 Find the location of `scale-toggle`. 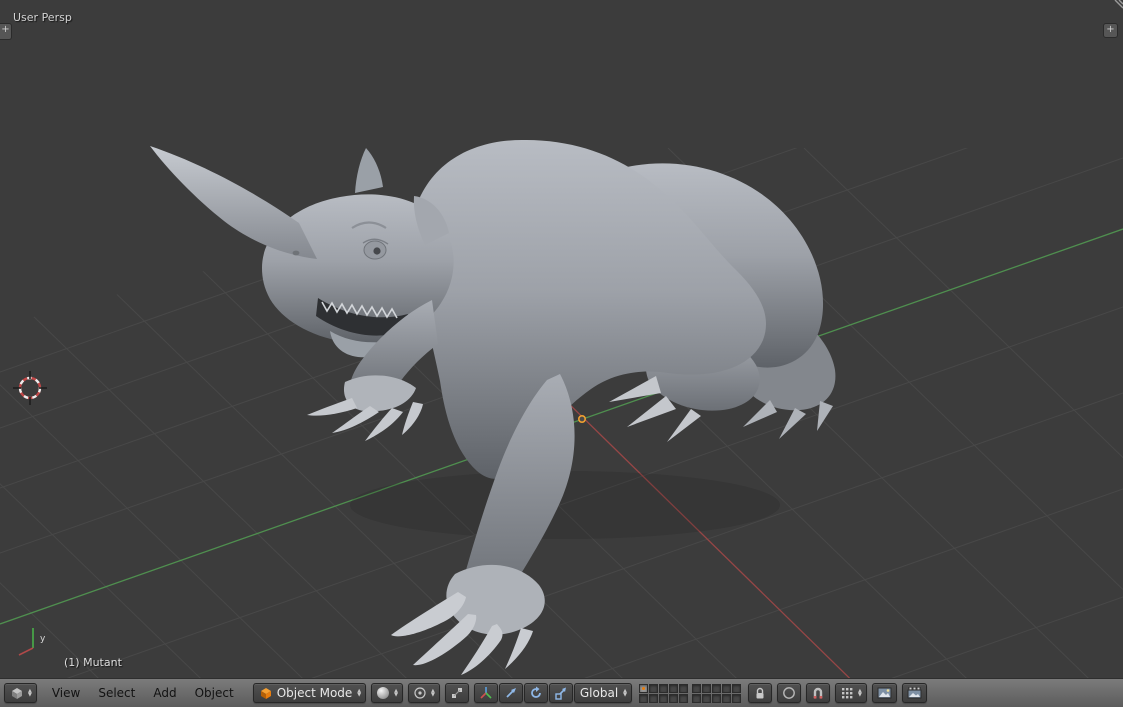

scale-toggle is located at coordinates (560, 693).